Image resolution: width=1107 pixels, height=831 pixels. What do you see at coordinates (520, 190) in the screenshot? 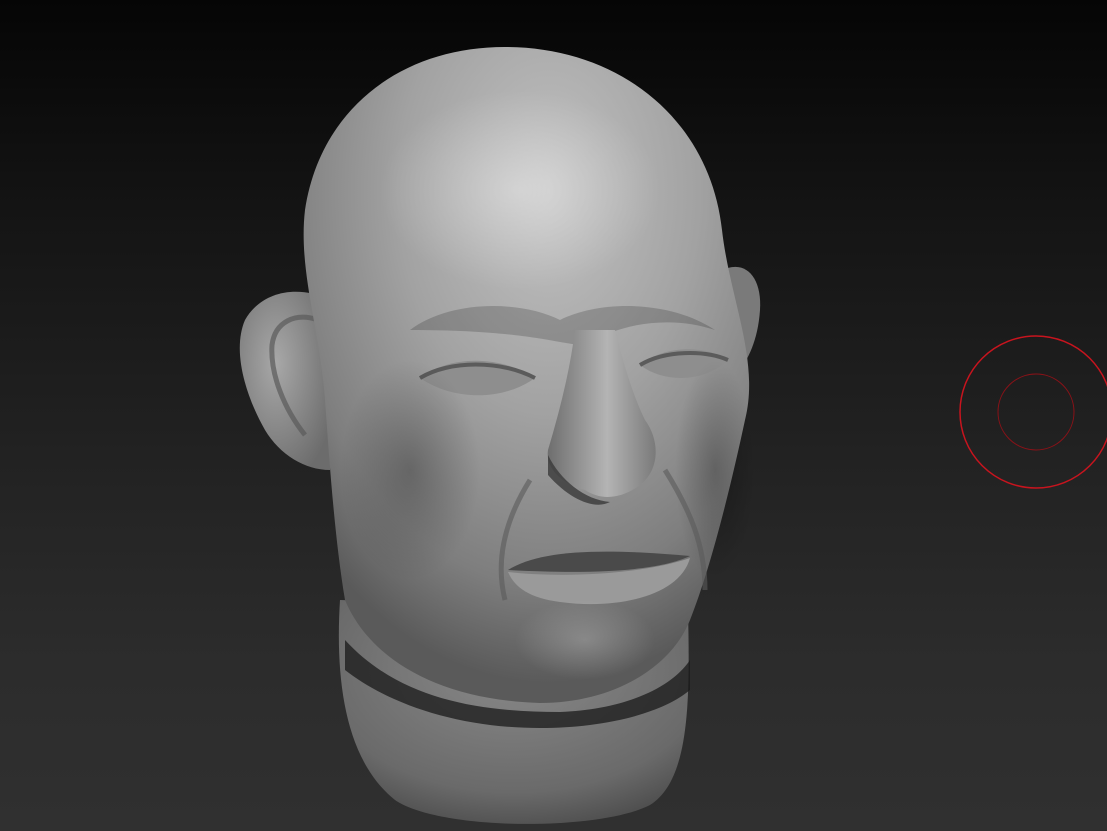
I see `forehead-highlight` at bounding box center [520, 190].